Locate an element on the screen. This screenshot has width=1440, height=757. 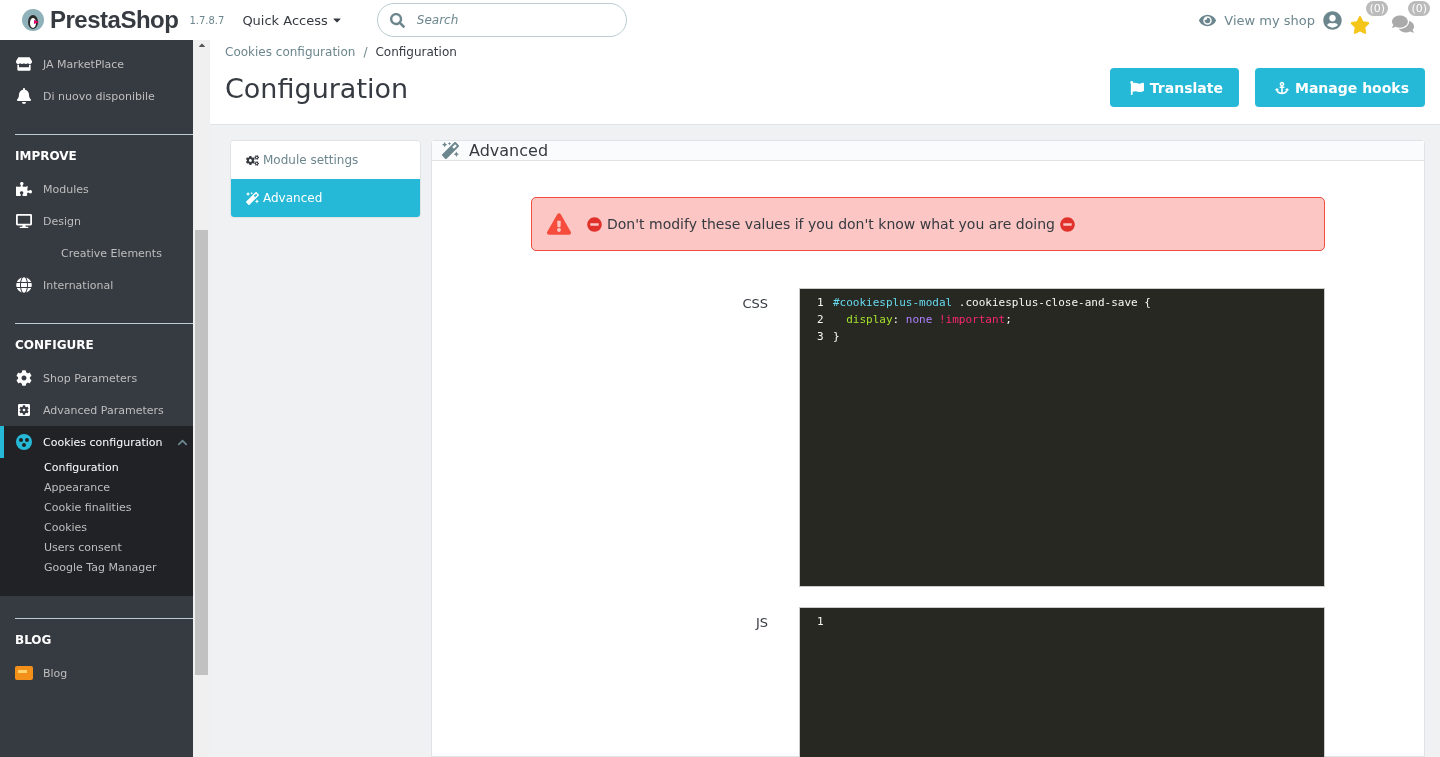
blog-icon is located at coordinates (24, 673).